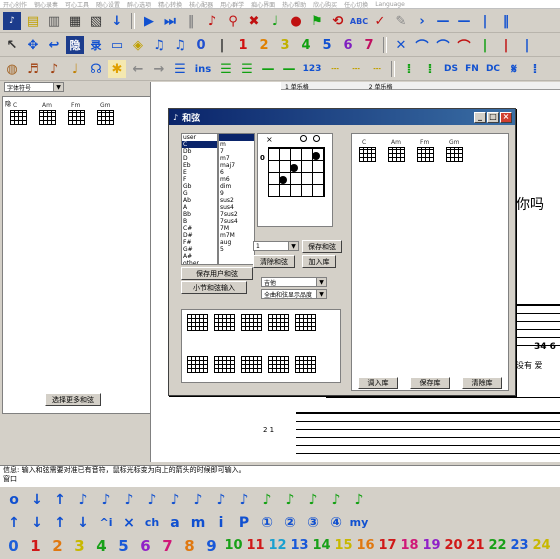 This screenshot has height=559, width=560. Describe the element at coordinates (527, 45) in the screenshot. I see `line3-icon: |` at that location.